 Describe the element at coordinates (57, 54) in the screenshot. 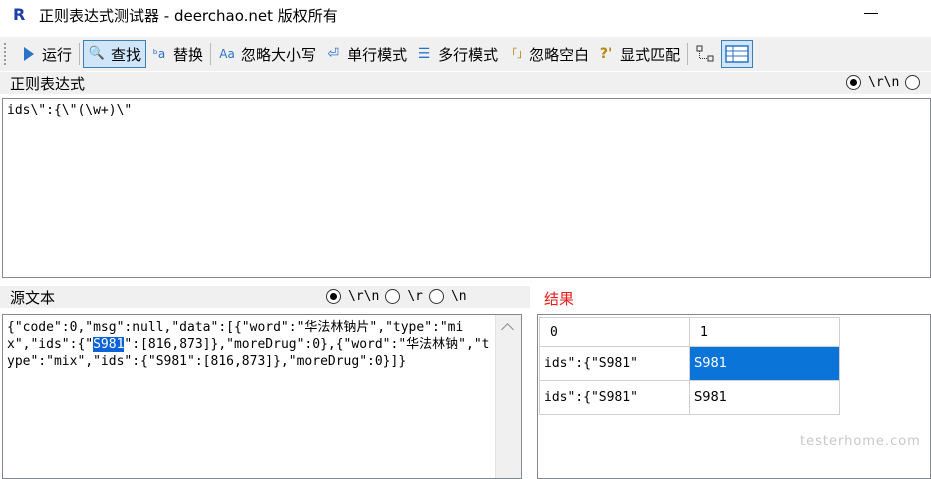

I see `run-label: 运行` at that location.